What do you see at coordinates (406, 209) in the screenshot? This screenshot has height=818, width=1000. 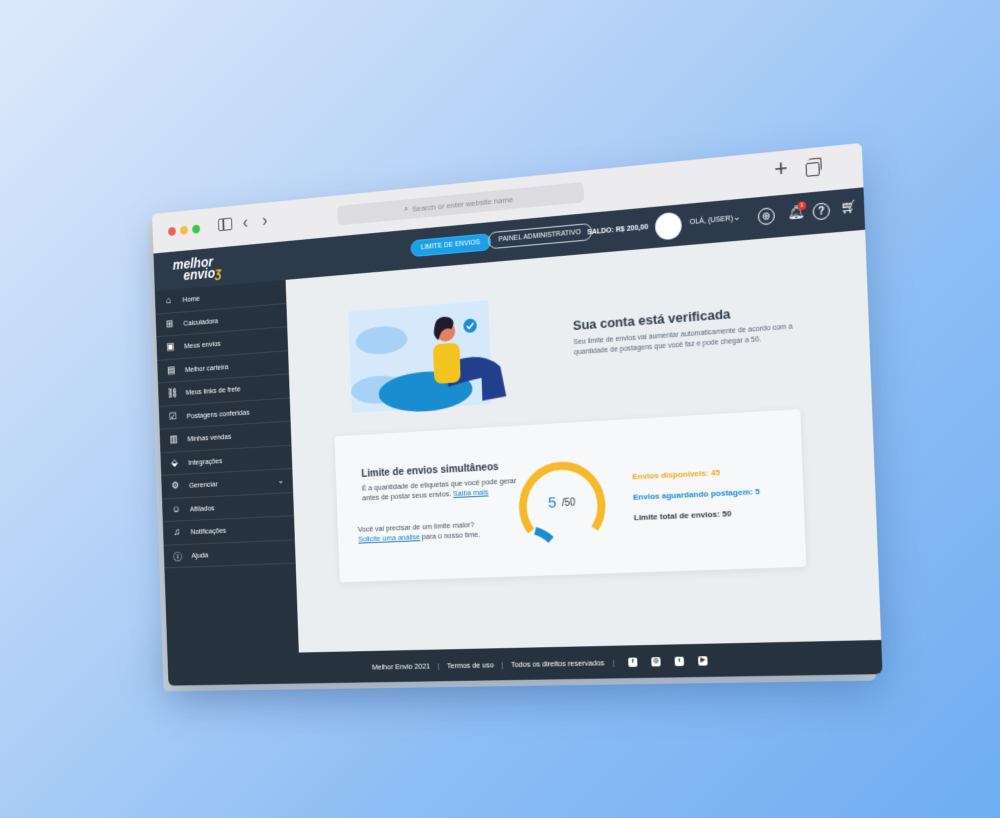 I see `search-icon: ⌕` at bounding box center [406, 209].